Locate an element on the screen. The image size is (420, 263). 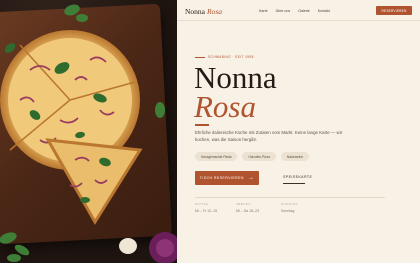
nav-karte: Karte is located at coordinates (263, 11).